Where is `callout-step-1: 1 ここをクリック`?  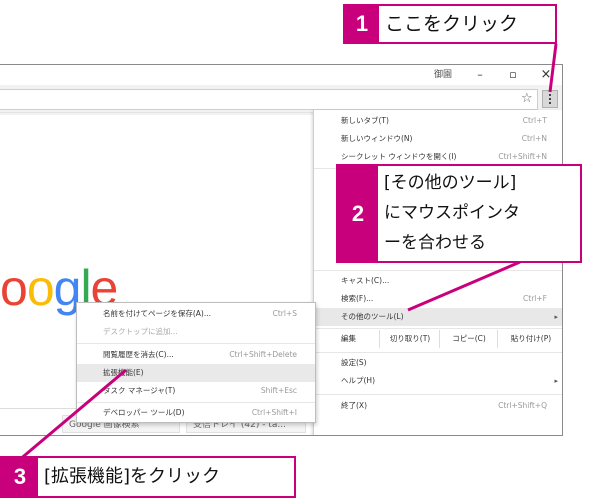 callout-step-1: 1 ここをクリック is located at coordinates (450, 24).